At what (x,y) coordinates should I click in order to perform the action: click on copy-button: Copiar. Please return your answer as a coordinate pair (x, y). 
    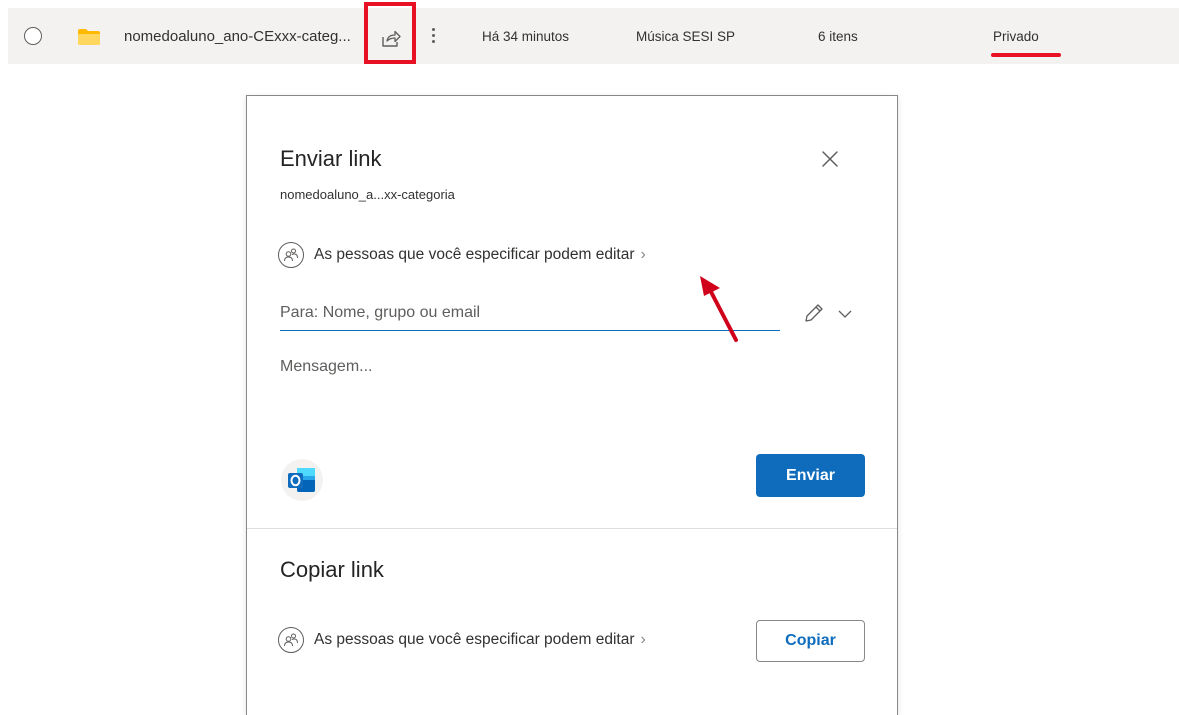
    Looking at the image, I should click on (810, 641).